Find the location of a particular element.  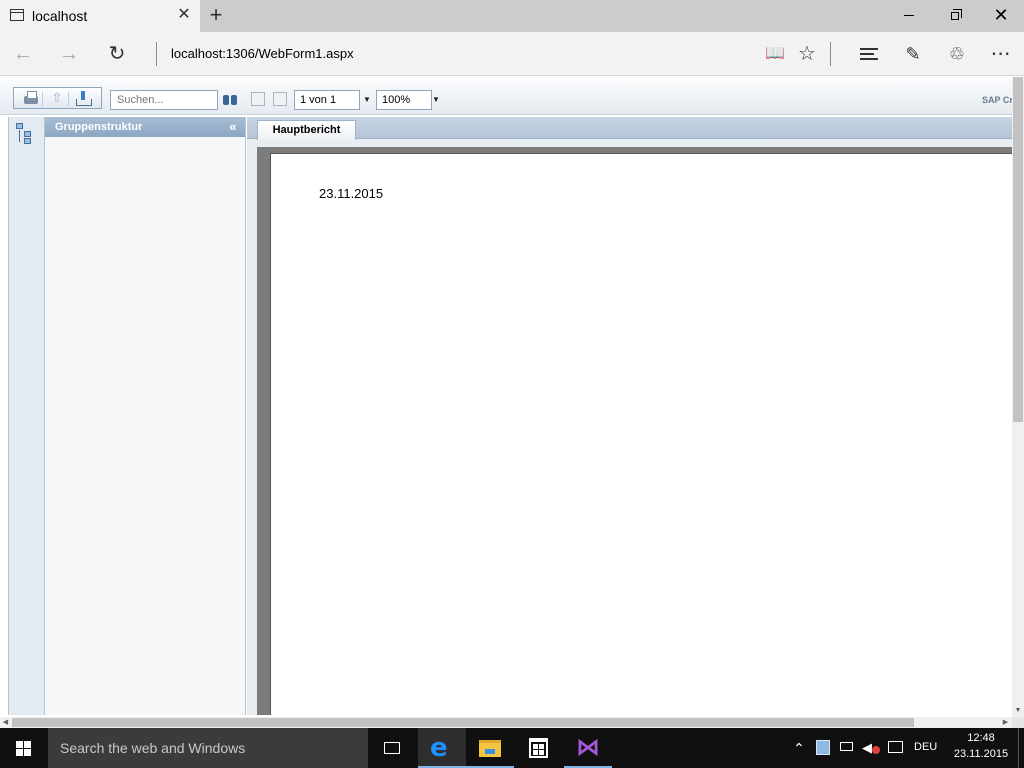

page-selector: 1 von 1 is located at coordinates (327, 100).